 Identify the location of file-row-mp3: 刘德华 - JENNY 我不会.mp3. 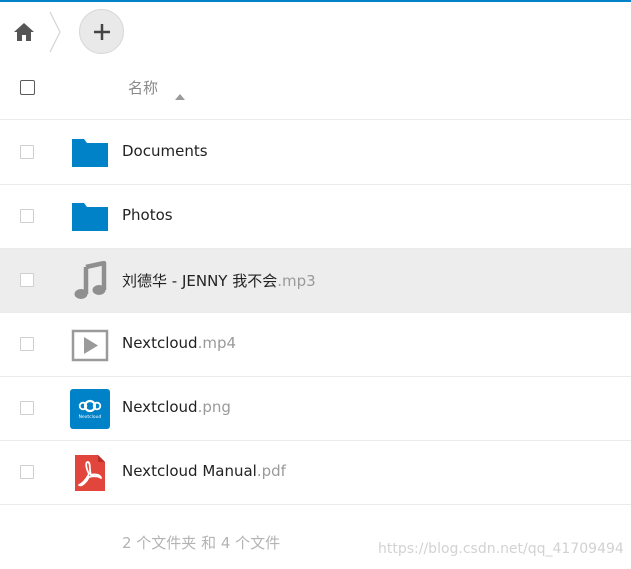
(315, 281).